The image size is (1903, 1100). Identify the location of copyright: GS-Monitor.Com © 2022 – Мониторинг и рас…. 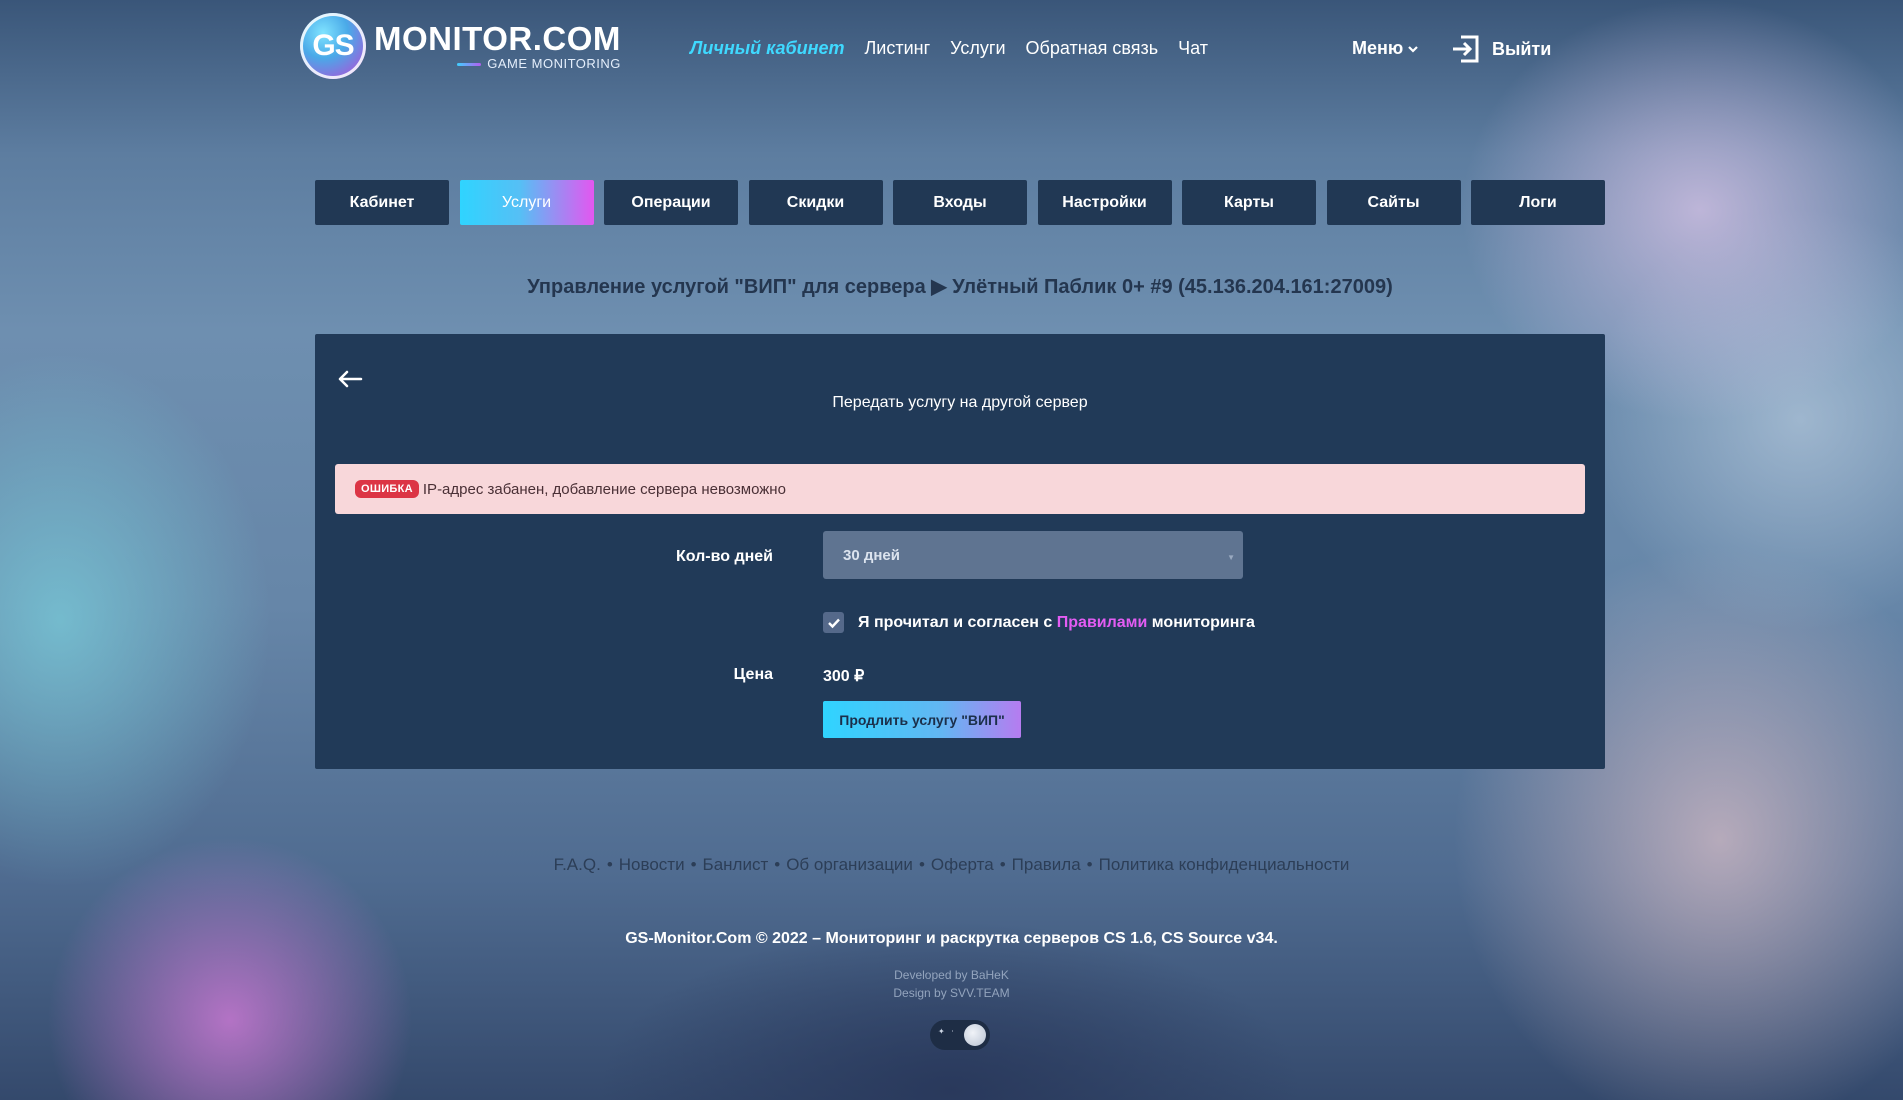
(951, 938).